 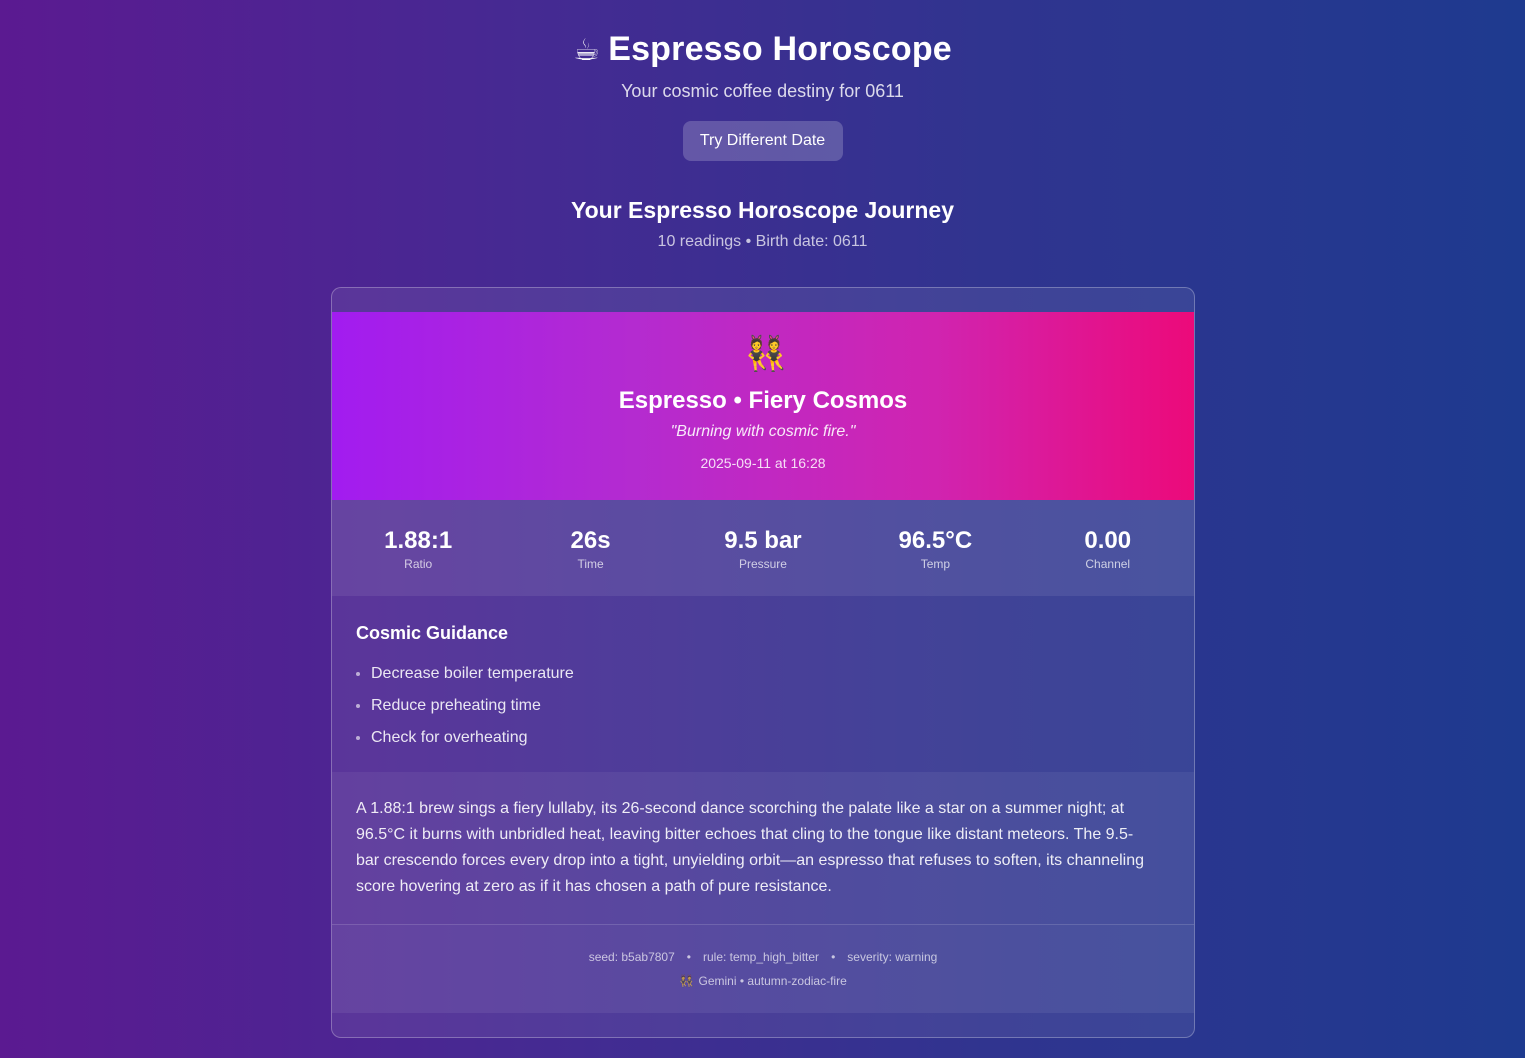 I want to click on guidance-title: Cosmic Guidance, so click(x=432, y=633).